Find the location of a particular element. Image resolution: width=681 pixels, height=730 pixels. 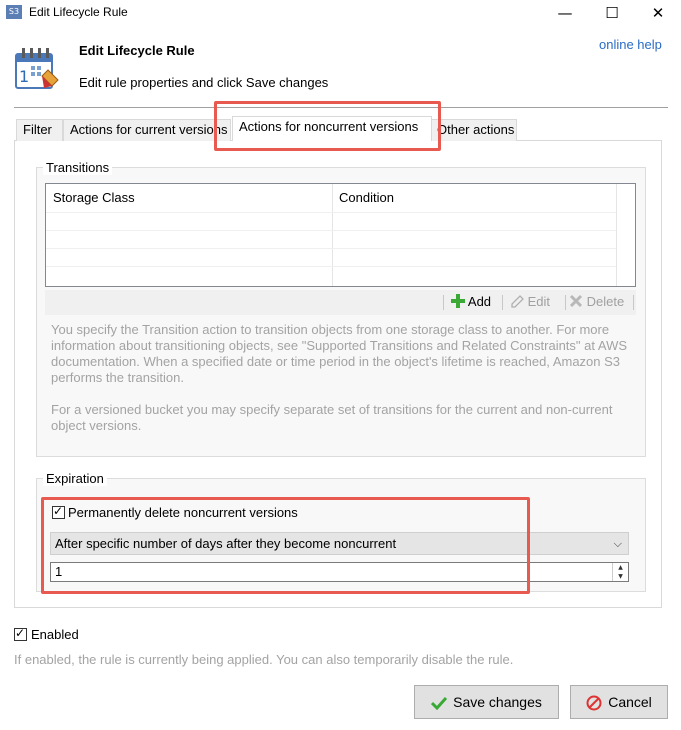

delete-button: Delete is located at coordinates (596, 301).